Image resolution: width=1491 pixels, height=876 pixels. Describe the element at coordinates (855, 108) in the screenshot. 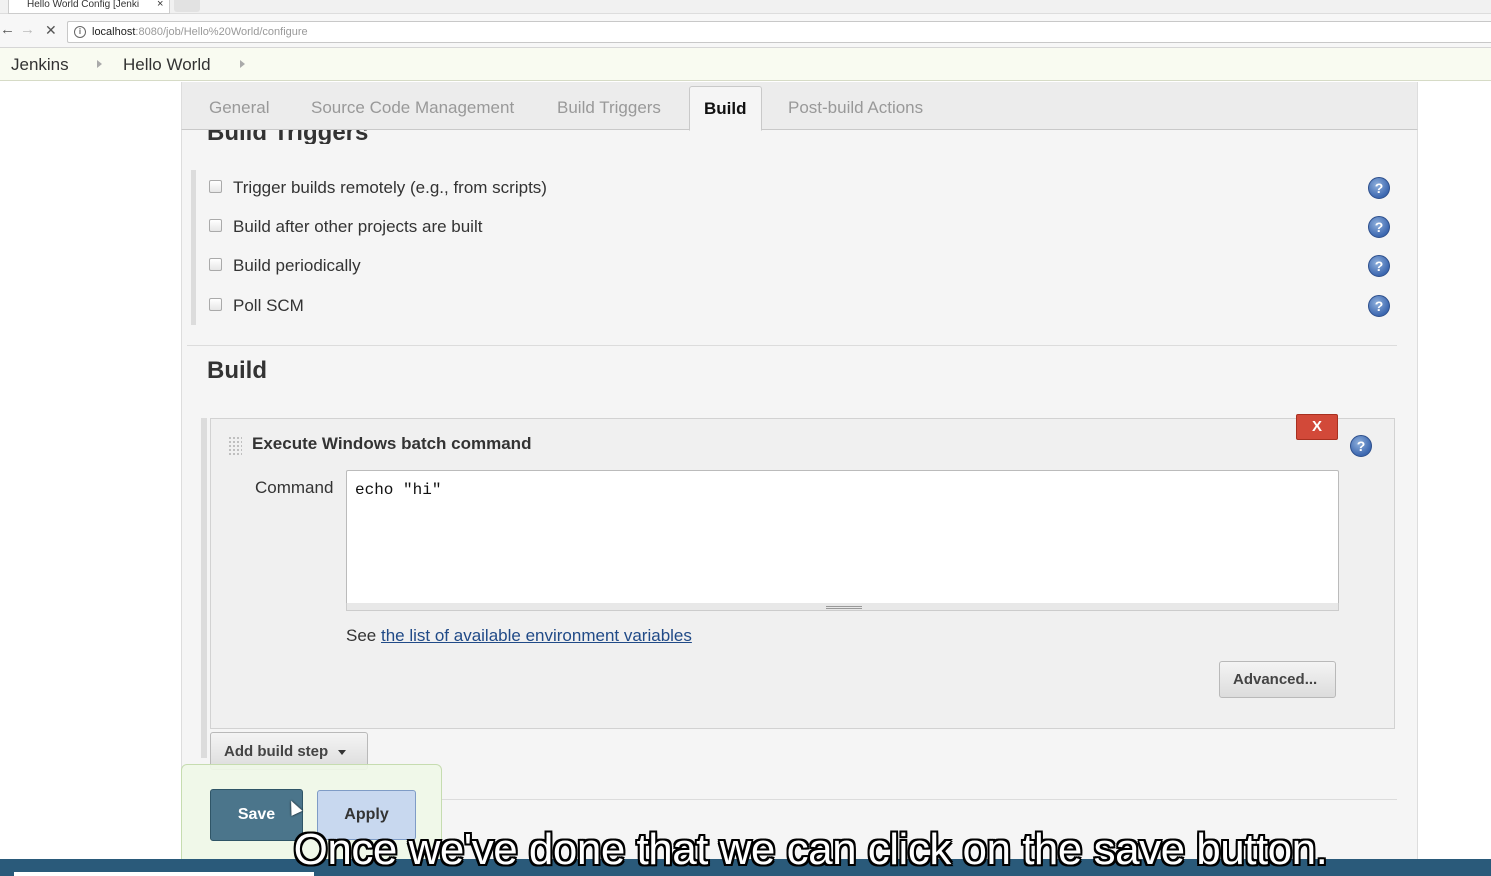

I see `tab-post-build-actions: Post-build Actions` at that location.